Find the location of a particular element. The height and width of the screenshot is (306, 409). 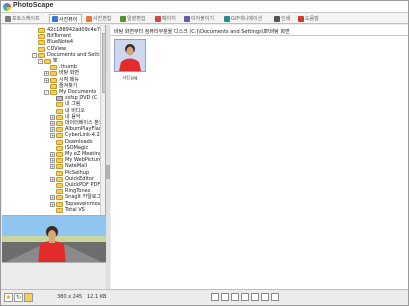

tab-print: 인쇄 is located at coordinates (283, 18).